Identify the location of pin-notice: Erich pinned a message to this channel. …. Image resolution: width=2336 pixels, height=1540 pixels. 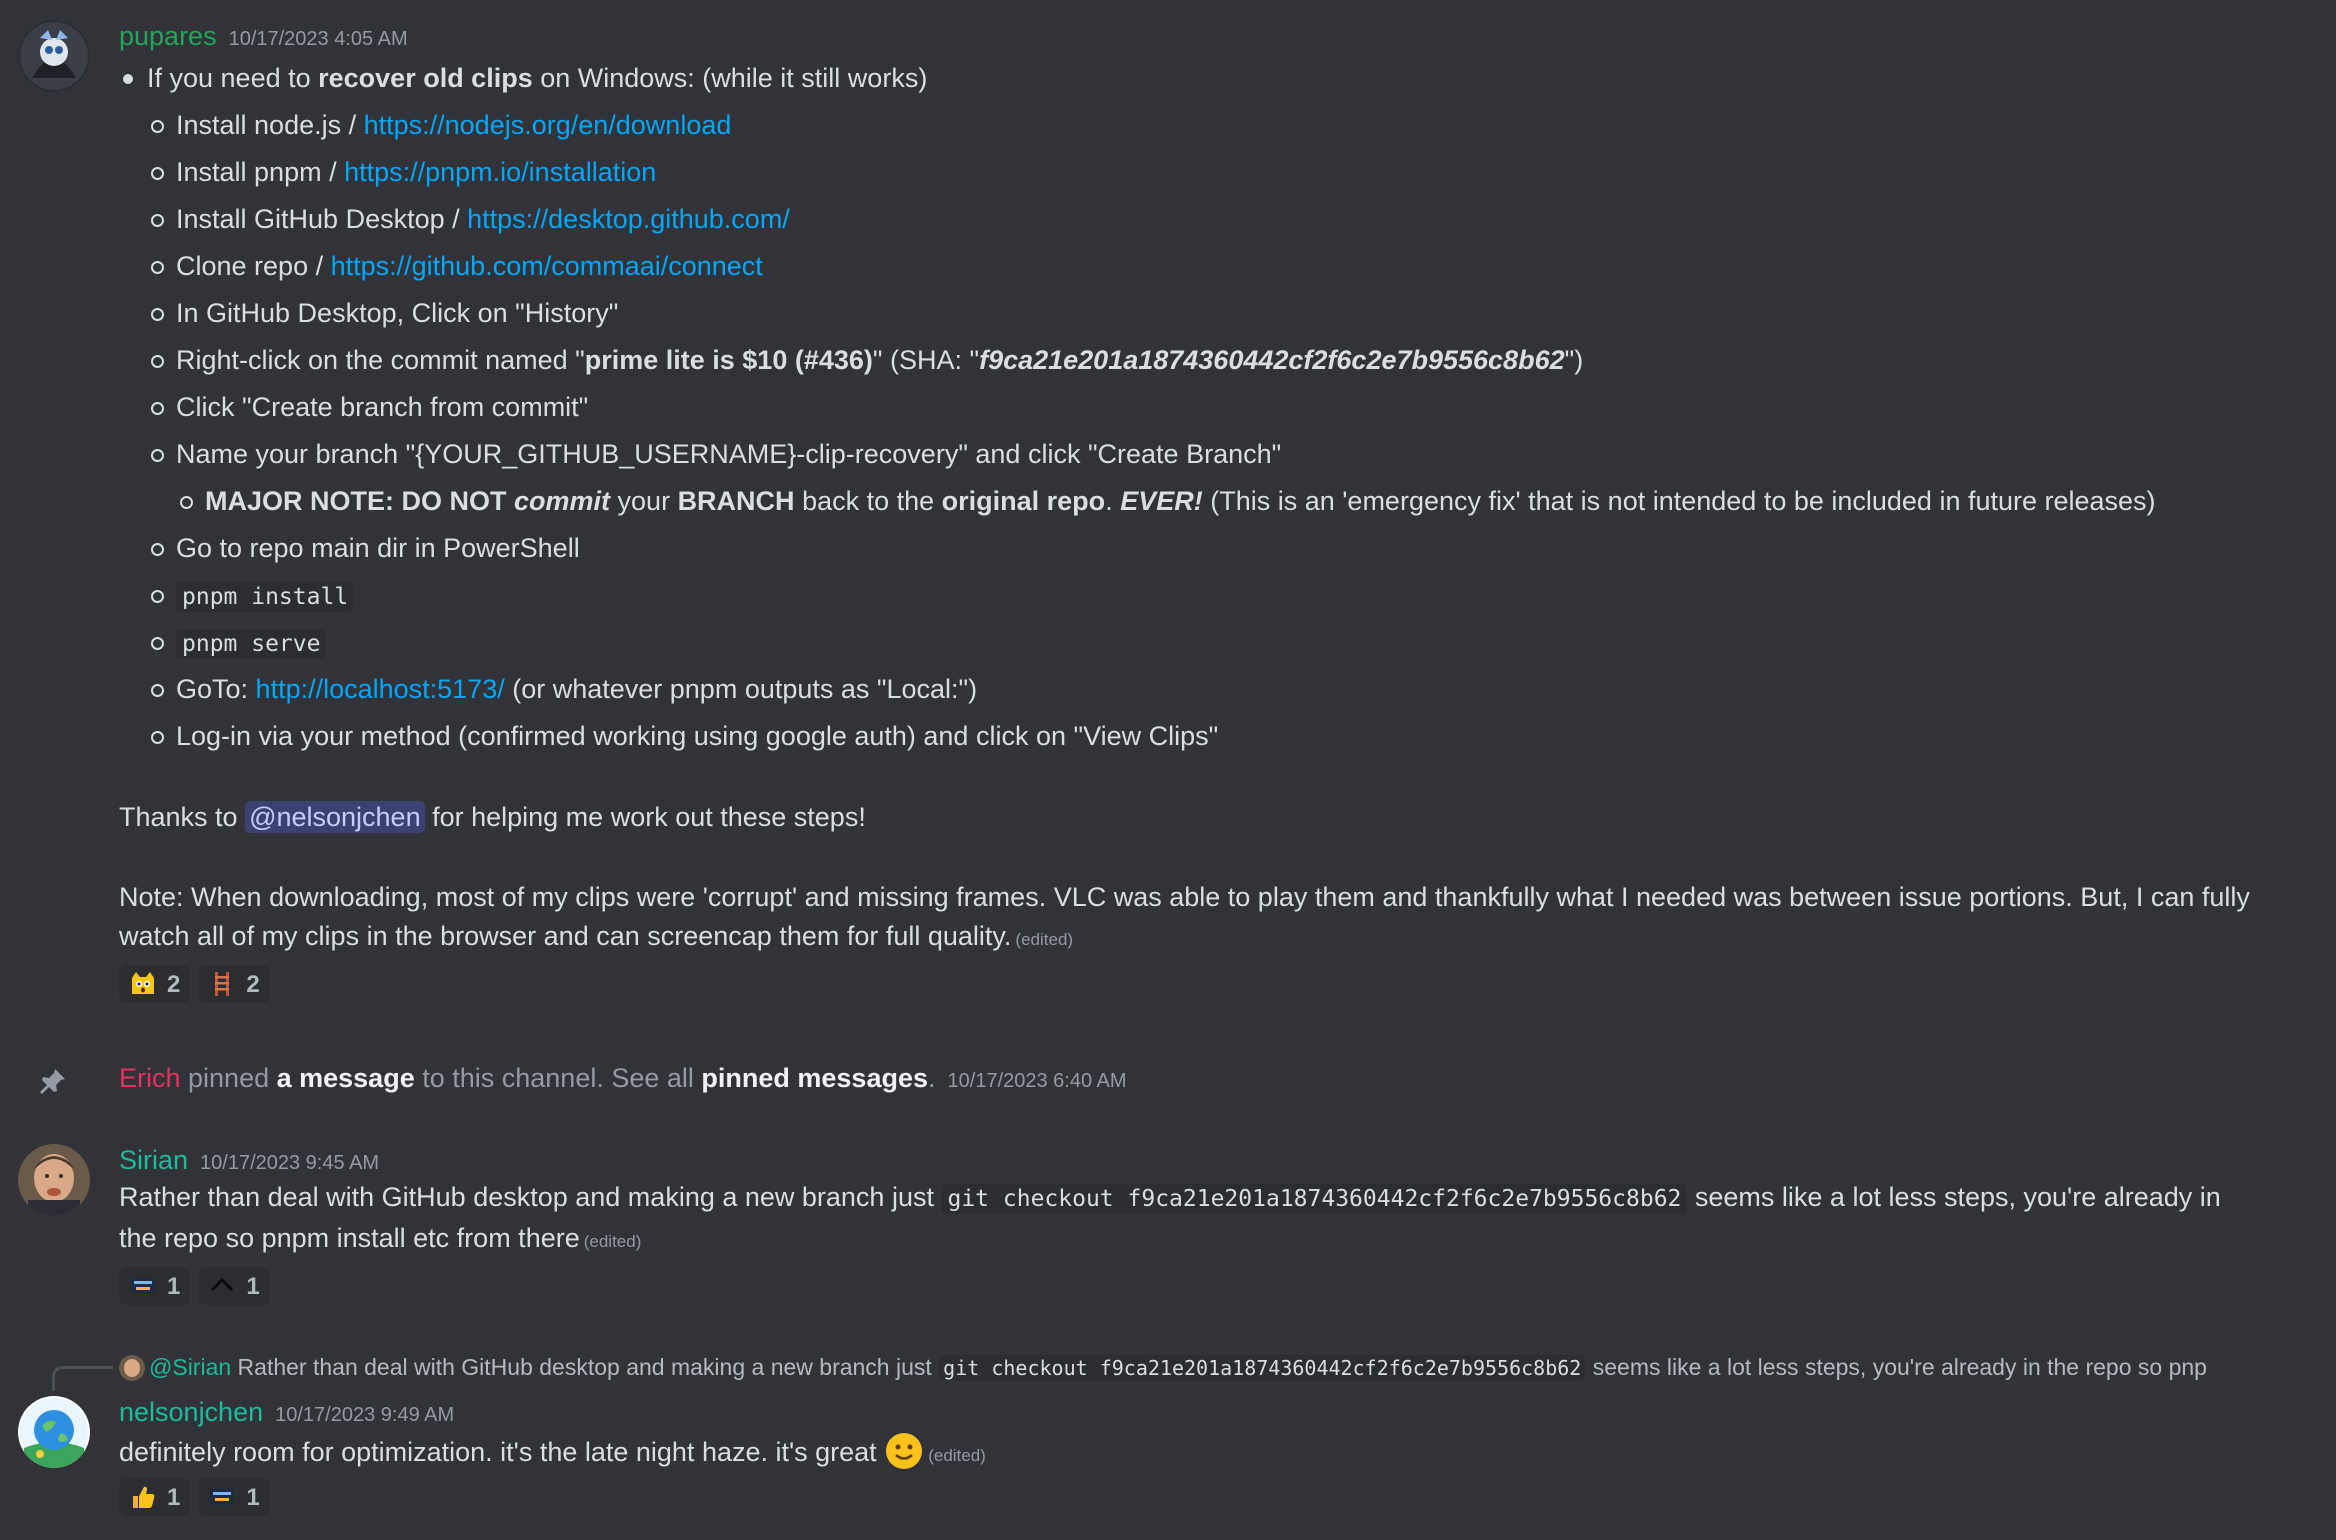
(1168, 1078).